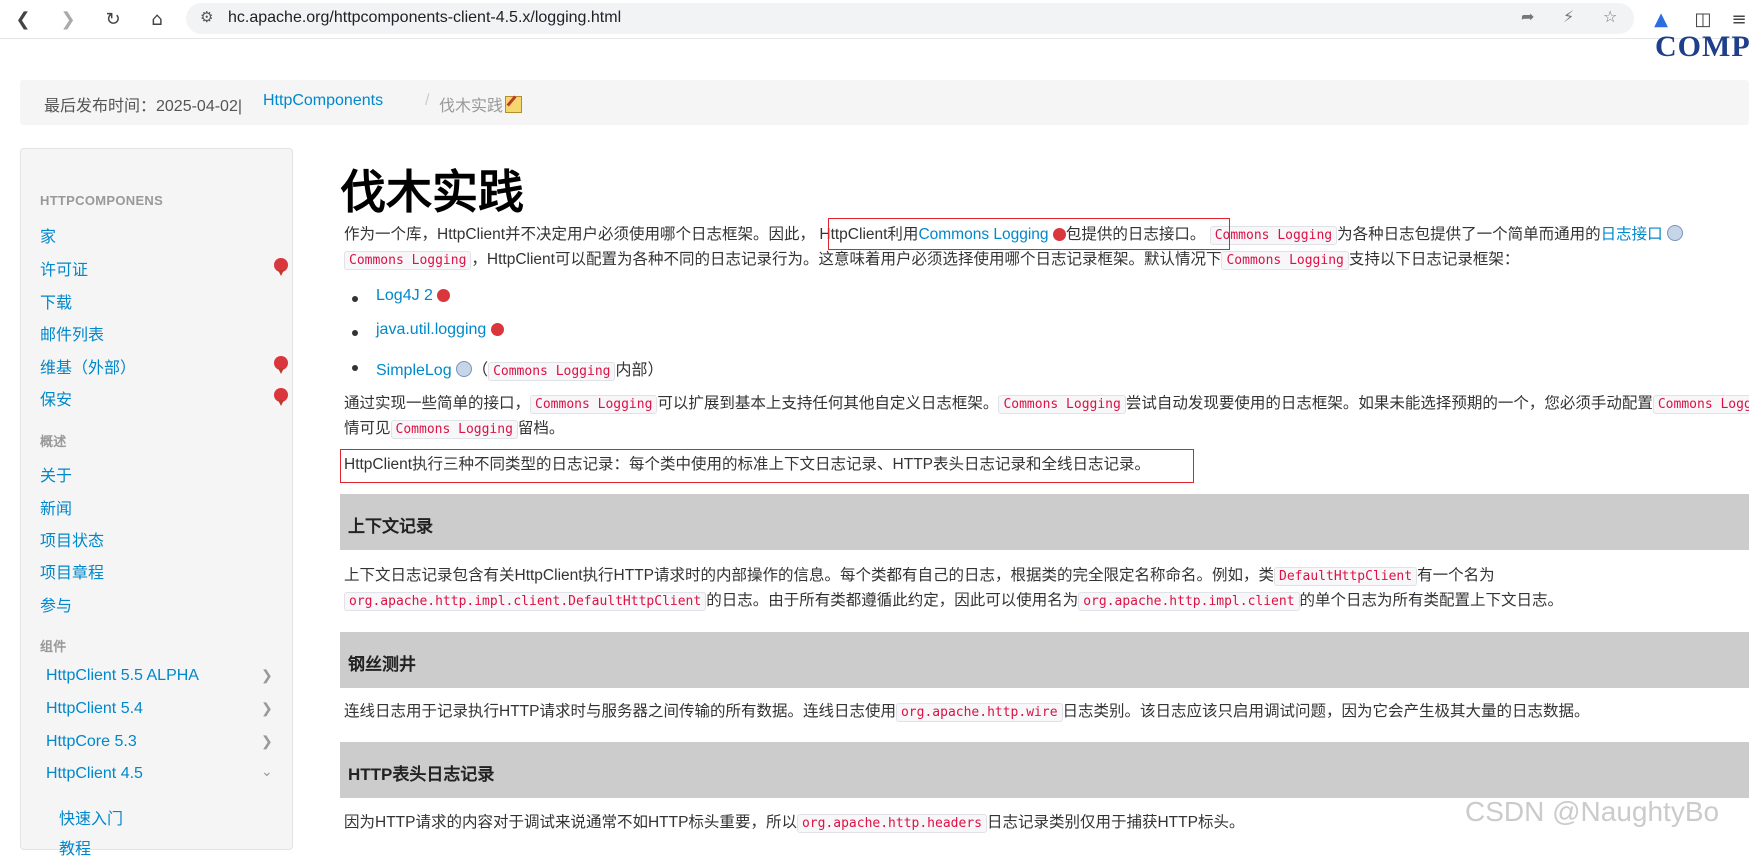  Describe the element at coordinates (570, 822) in the screenshot. I see `s3-text-a: 因为HTTP请求的内容对于调试来说通常不如HTTP标头重要，所以` at that location.